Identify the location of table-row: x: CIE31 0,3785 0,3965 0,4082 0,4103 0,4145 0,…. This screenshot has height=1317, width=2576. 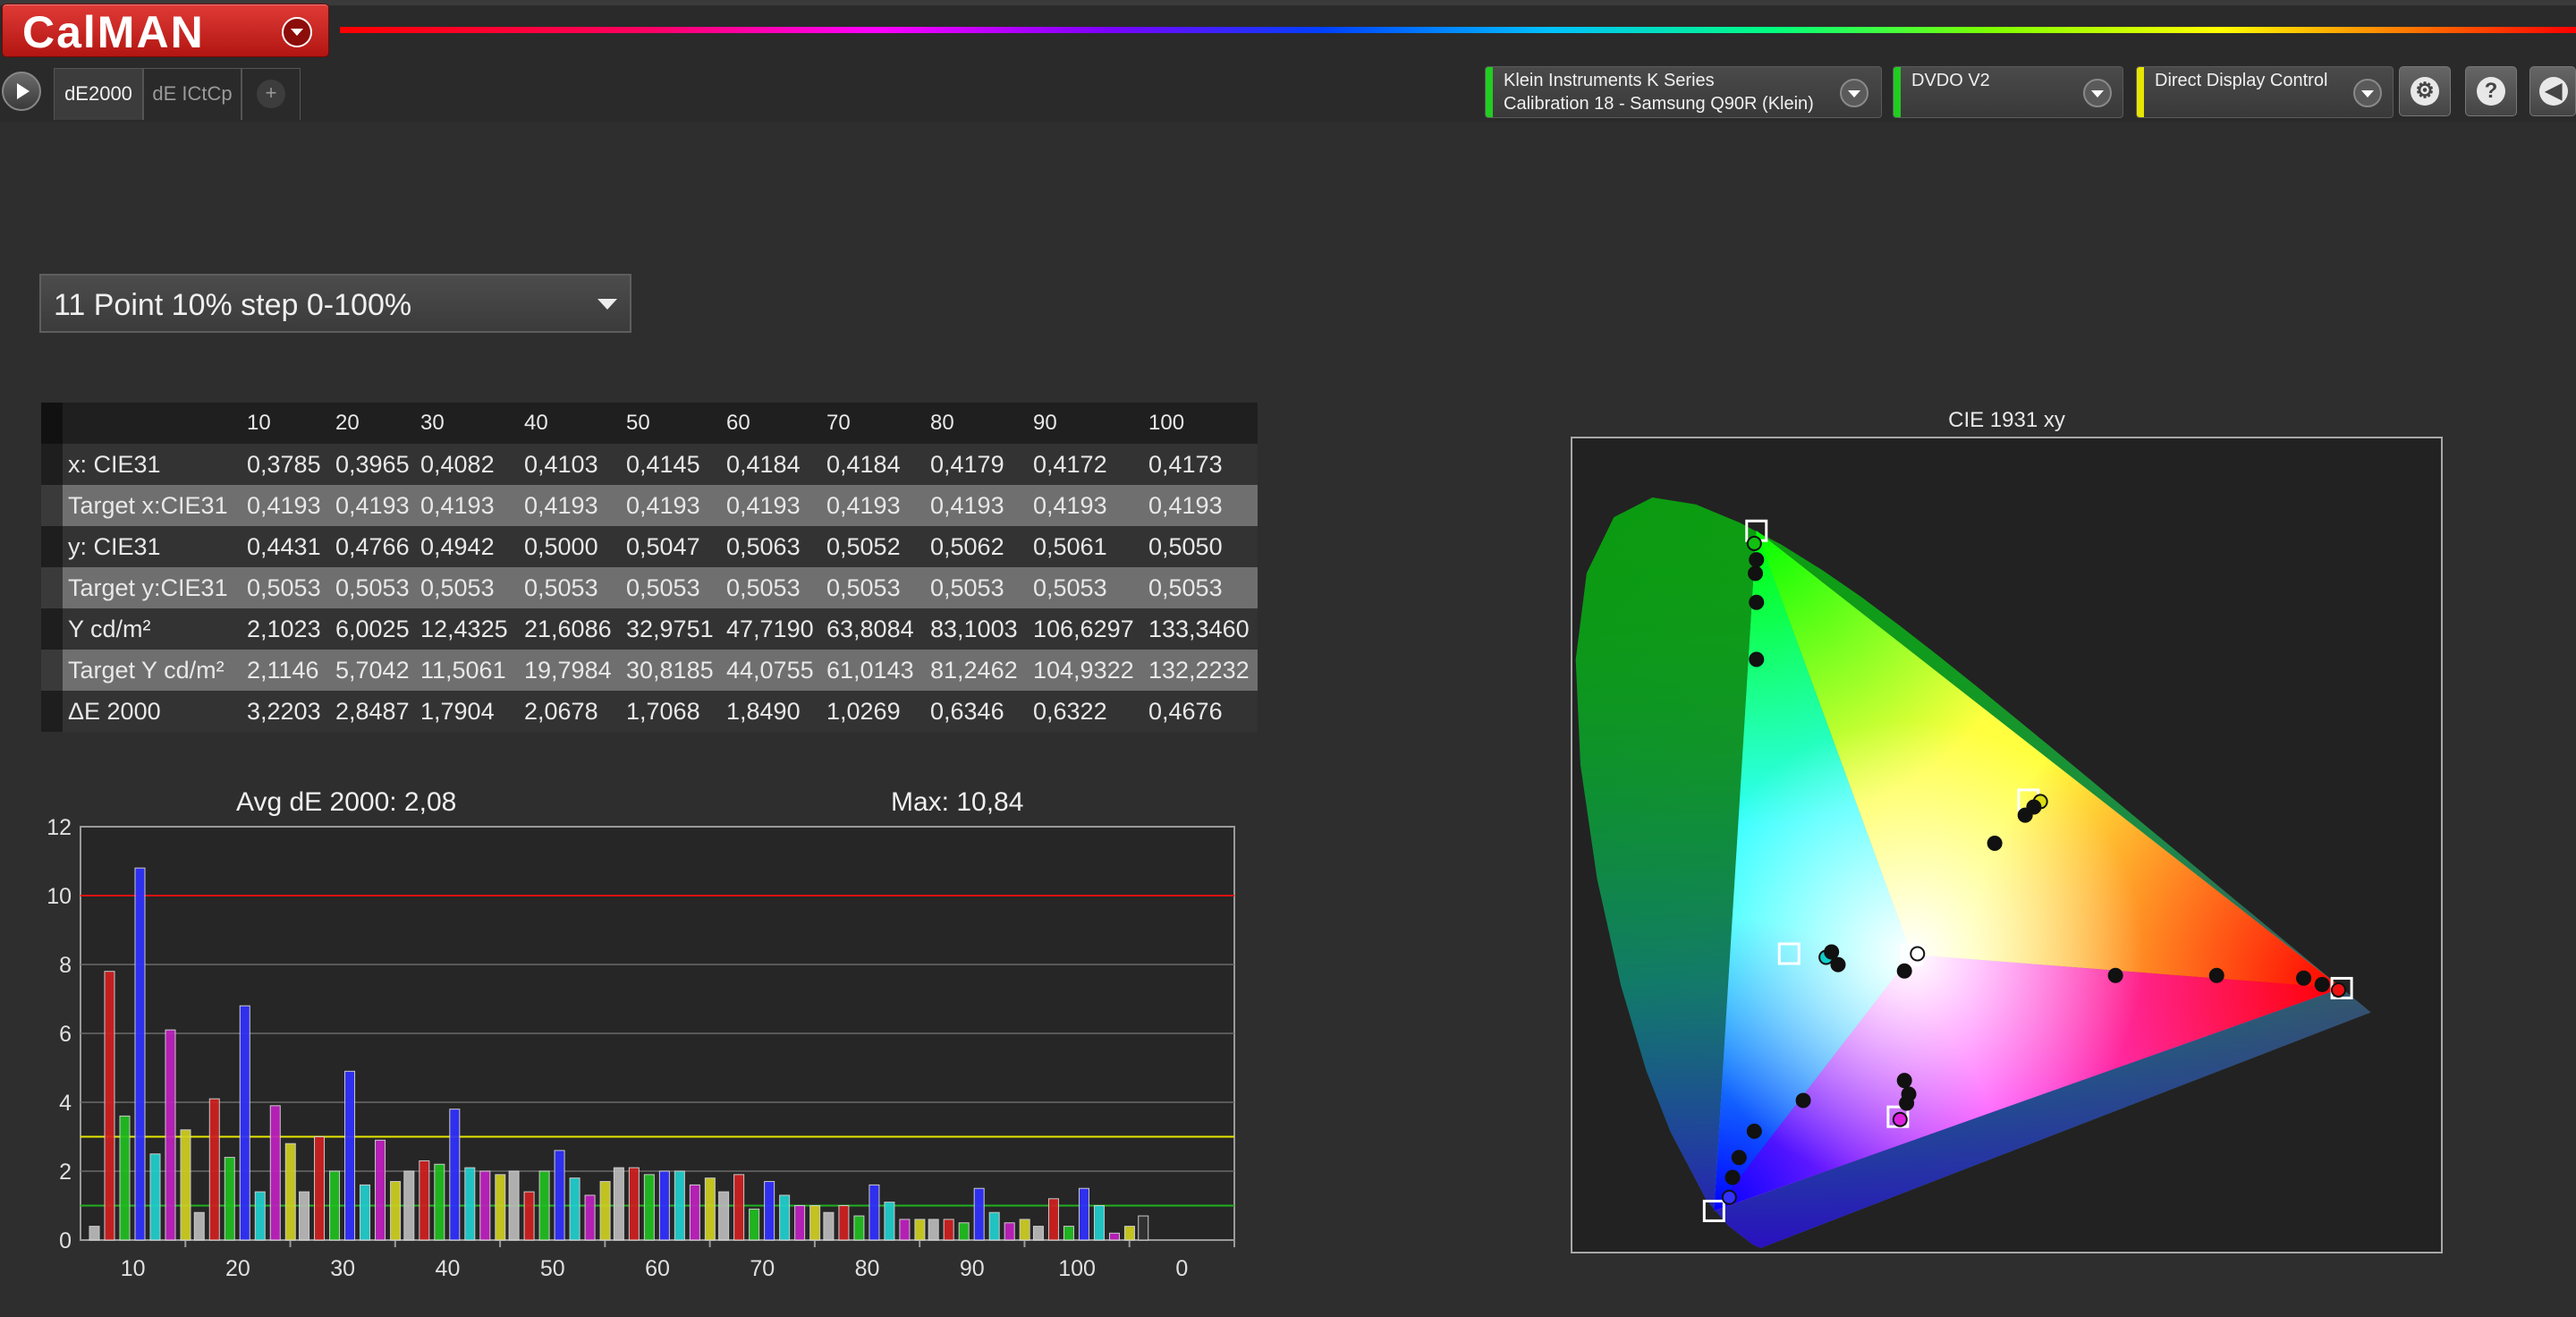
(649, 464).